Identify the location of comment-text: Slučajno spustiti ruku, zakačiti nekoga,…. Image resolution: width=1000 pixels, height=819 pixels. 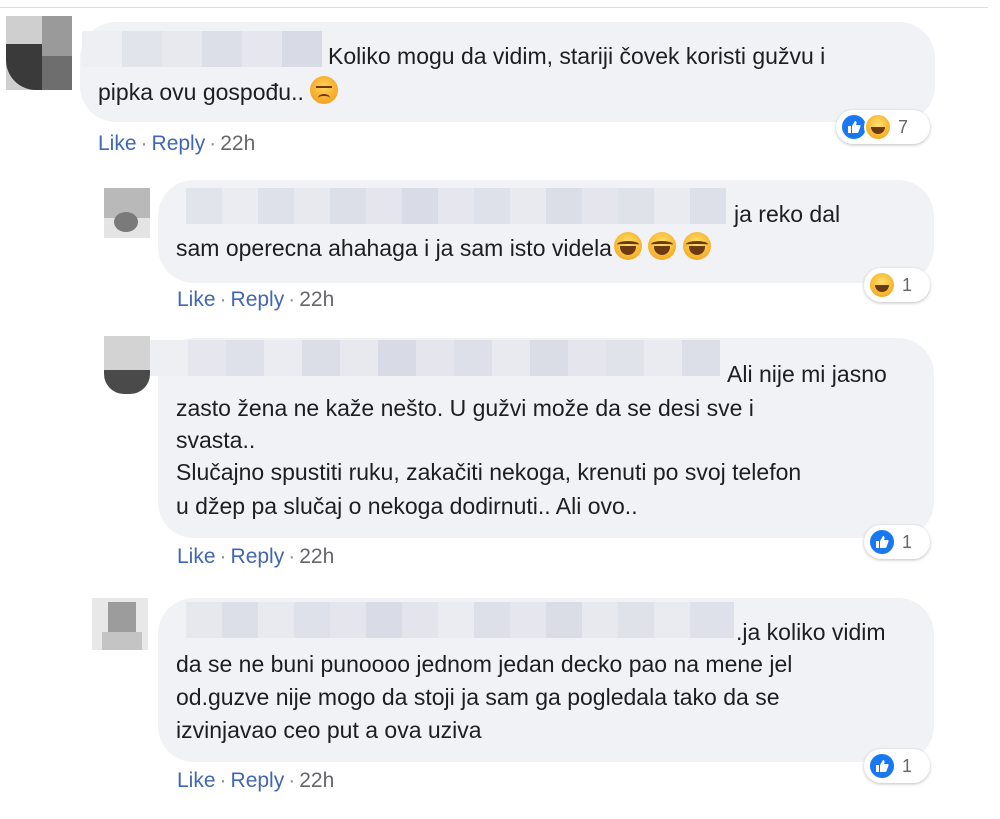
(489, 472).